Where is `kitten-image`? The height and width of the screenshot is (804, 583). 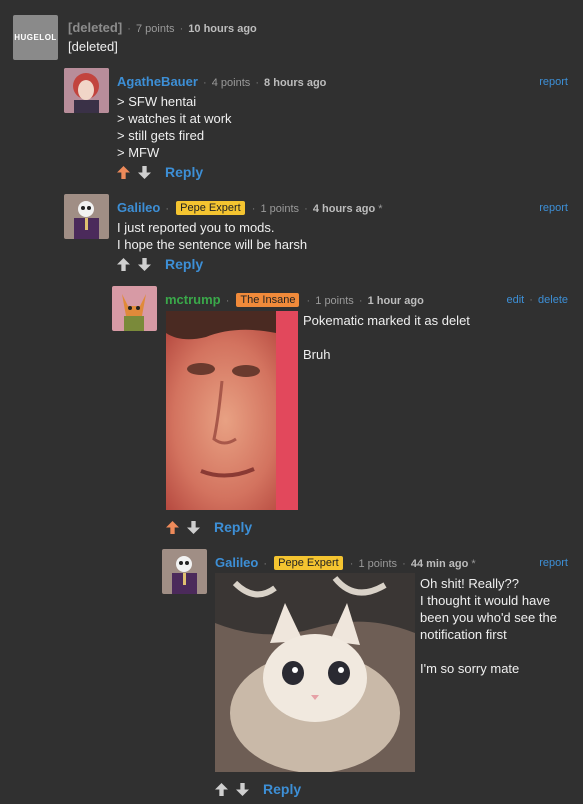 kitten-image is located at coordinates (315, 672).